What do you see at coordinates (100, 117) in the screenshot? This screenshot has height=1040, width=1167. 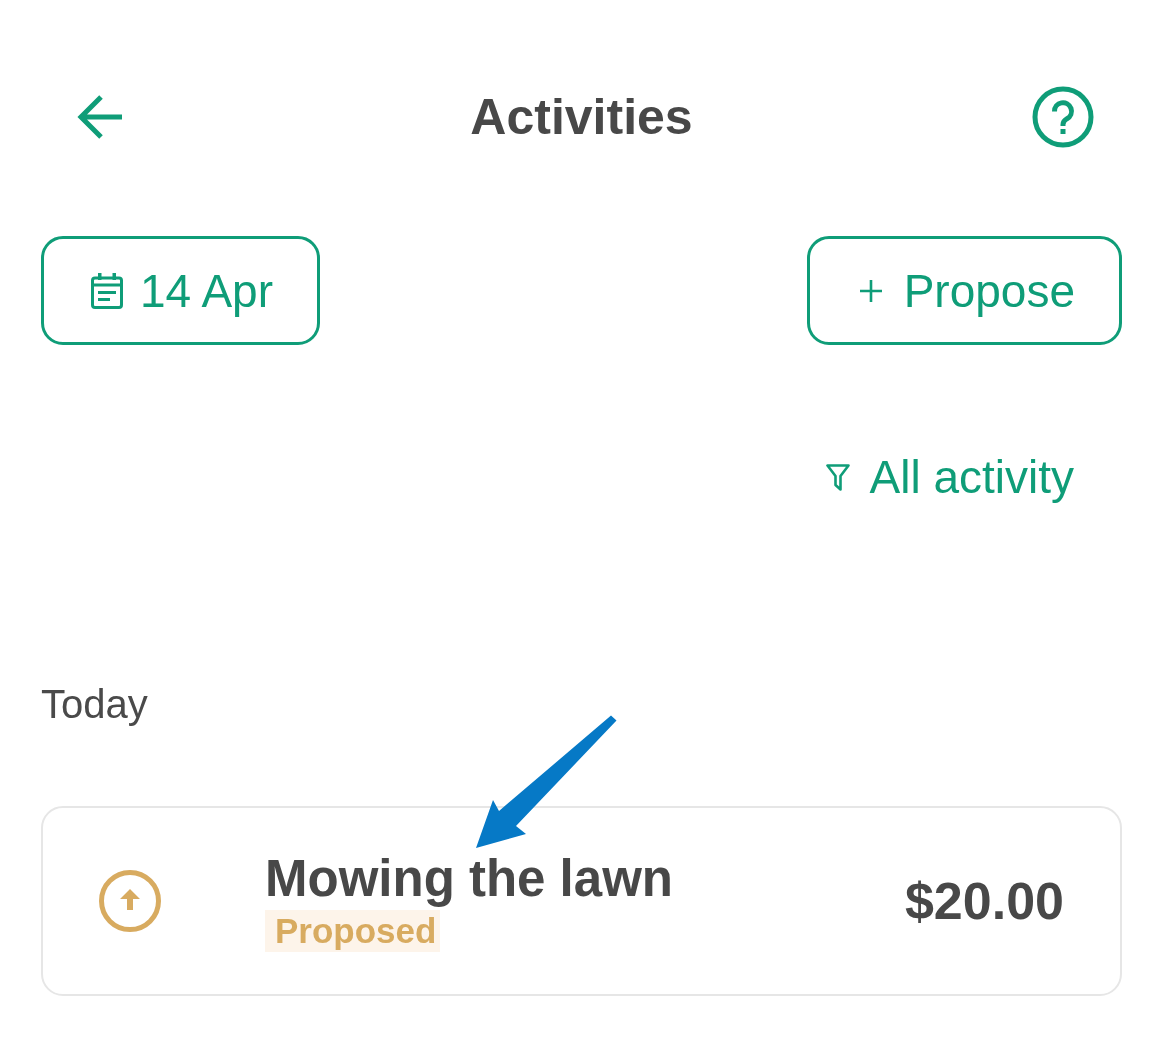 I see `back-arrow-icon` at bounding box center [100, 117].